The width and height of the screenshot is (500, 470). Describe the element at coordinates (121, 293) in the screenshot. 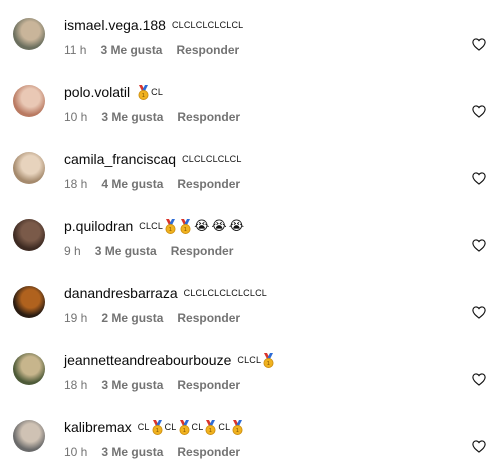

I see `username-link: danandresbarraza` at that location.